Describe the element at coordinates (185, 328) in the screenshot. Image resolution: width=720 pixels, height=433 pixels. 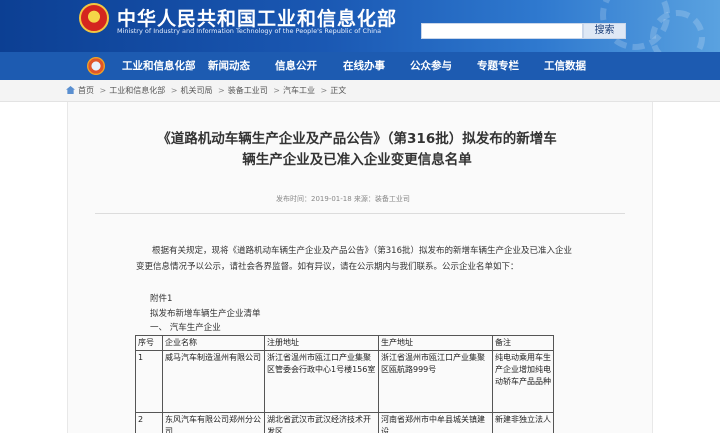
I see `section-heading: 一、 汽车生产企业` at that location.